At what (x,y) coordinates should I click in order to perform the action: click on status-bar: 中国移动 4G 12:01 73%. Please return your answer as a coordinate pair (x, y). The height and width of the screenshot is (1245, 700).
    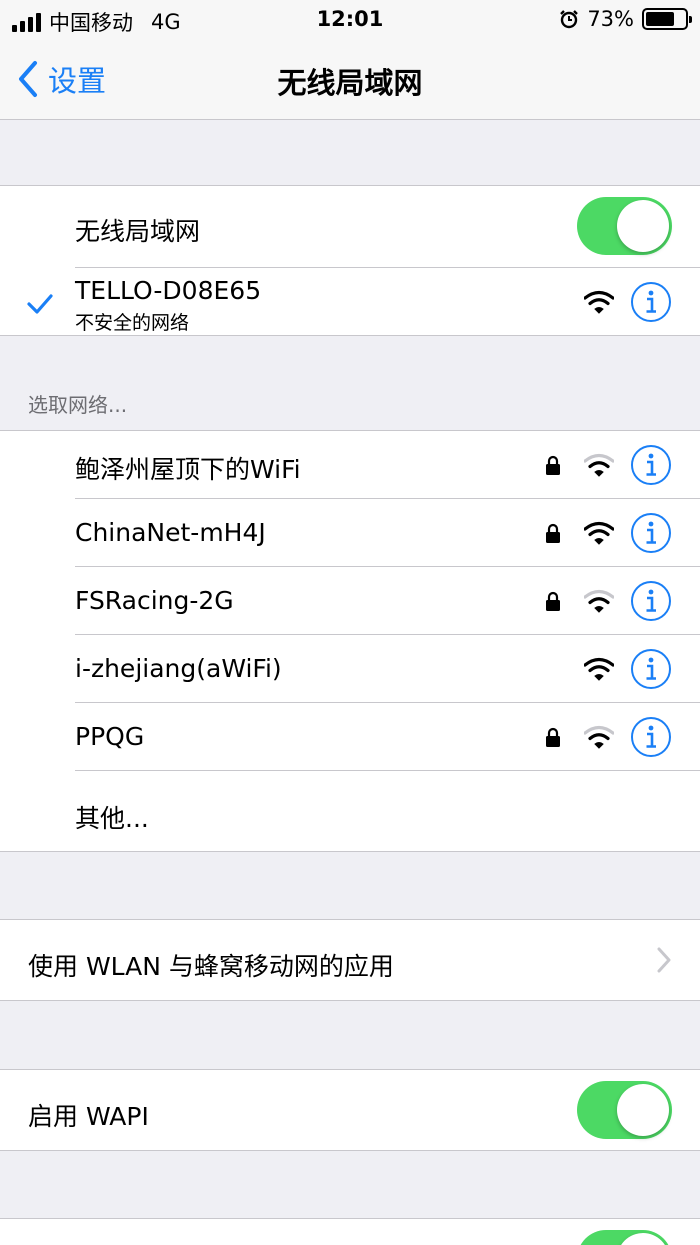
    Looking at the image, I should click on (350, 20).